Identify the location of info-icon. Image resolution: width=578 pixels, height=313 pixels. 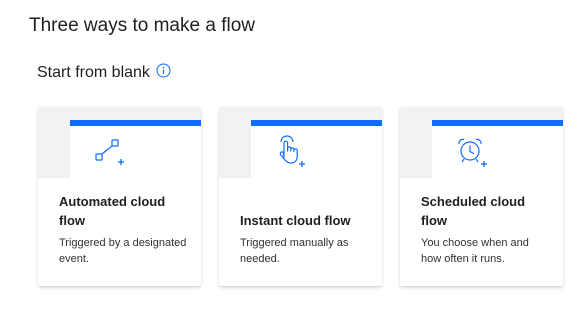
(163, 70).